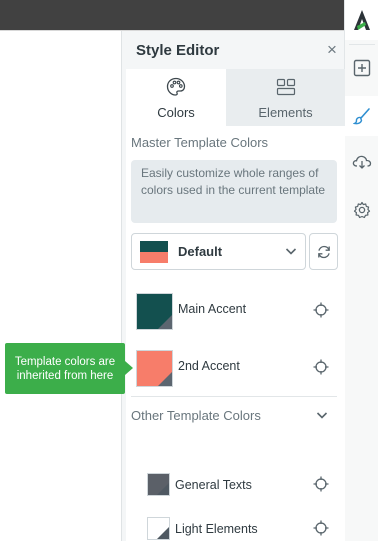 This screenshot has width=378, height=541. What do you see at coordinates (158, 528) in the screenshot?
I see `light-elements-swatch` at bounding box center [158, 528].